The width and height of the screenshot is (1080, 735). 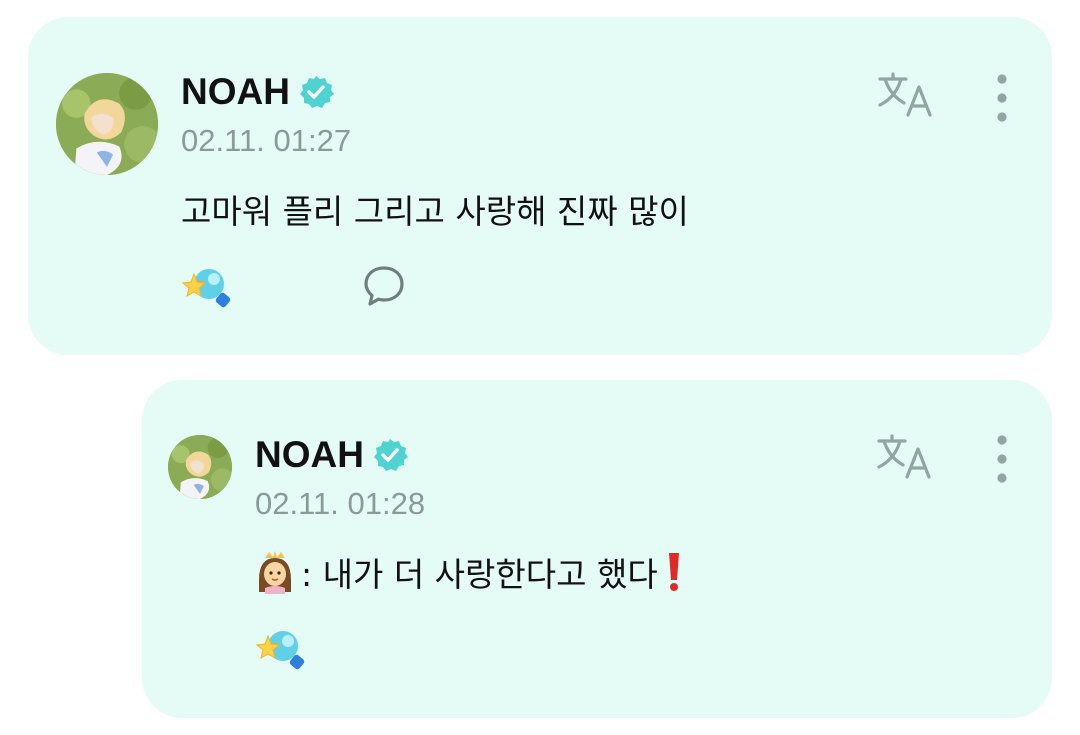 I want to click on post-text-row: : 내가 더 사랑한다고 했다, so click(x=469, y=572).